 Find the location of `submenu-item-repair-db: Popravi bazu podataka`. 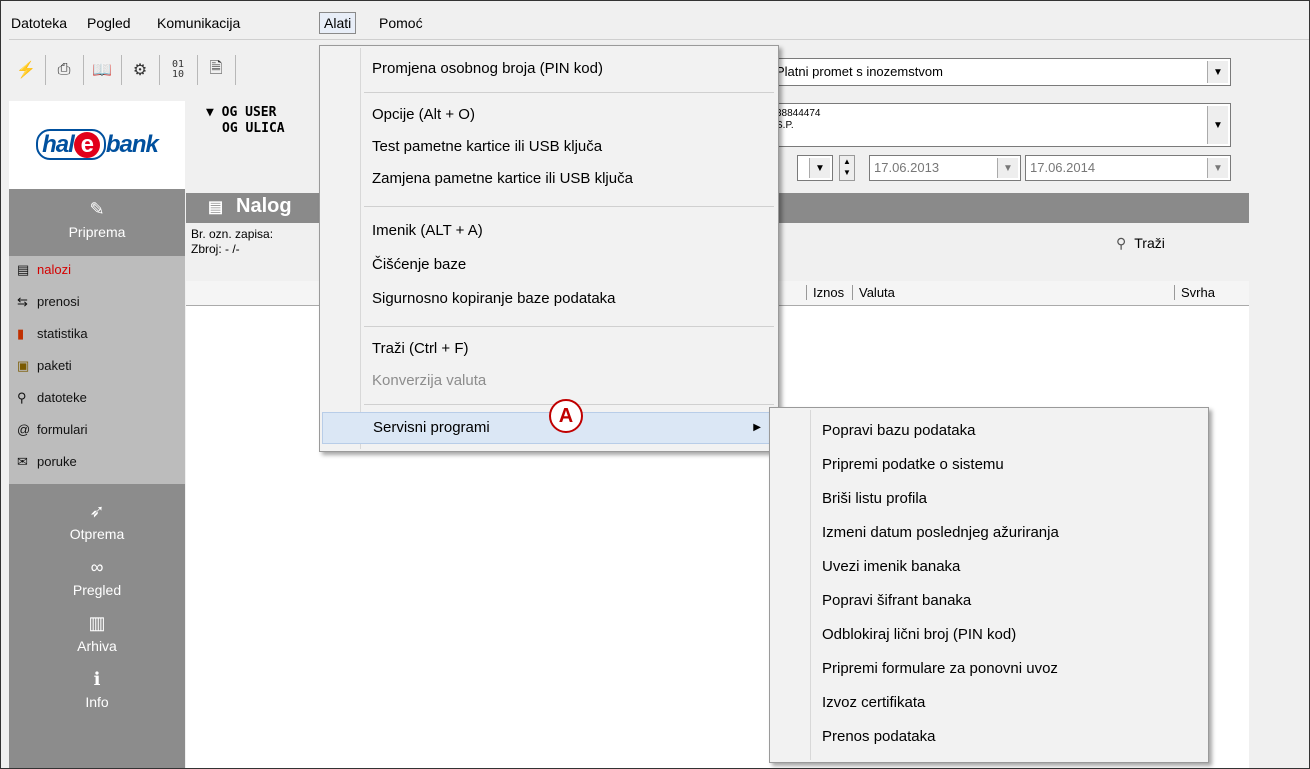

submenu-item-repair-db: Popravi bazu podataka is located at coordinates (989, 431).